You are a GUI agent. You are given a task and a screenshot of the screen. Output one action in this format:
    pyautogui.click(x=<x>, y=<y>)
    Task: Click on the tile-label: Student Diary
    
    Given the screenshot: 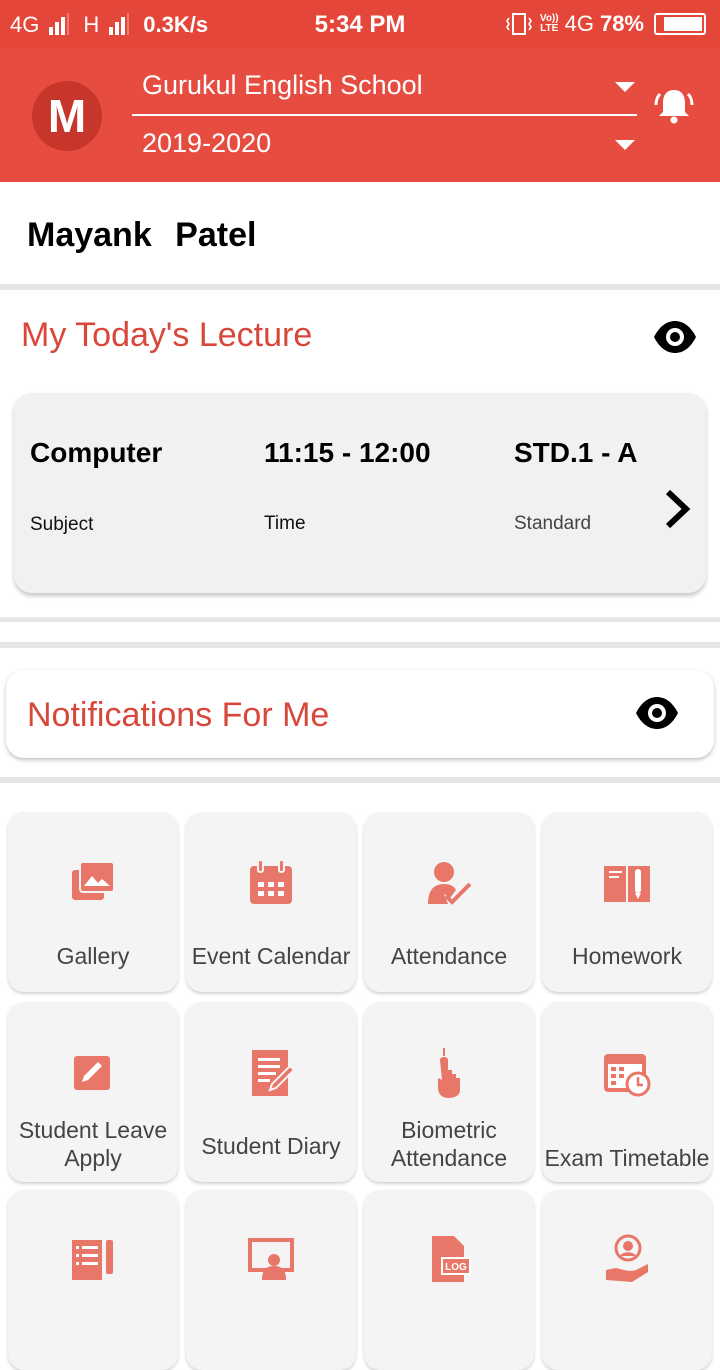 What is the action you would take?
    pyautogui.click(x=271, y=1146)
    